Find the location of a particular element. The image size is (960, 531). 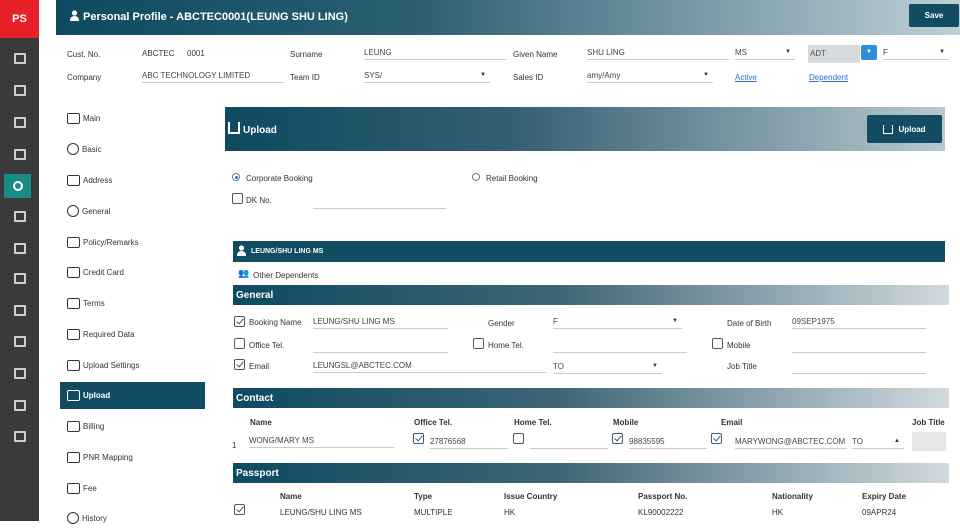

pax-type-dropdown-icon: ▼ is located at coordinates (869, 52).